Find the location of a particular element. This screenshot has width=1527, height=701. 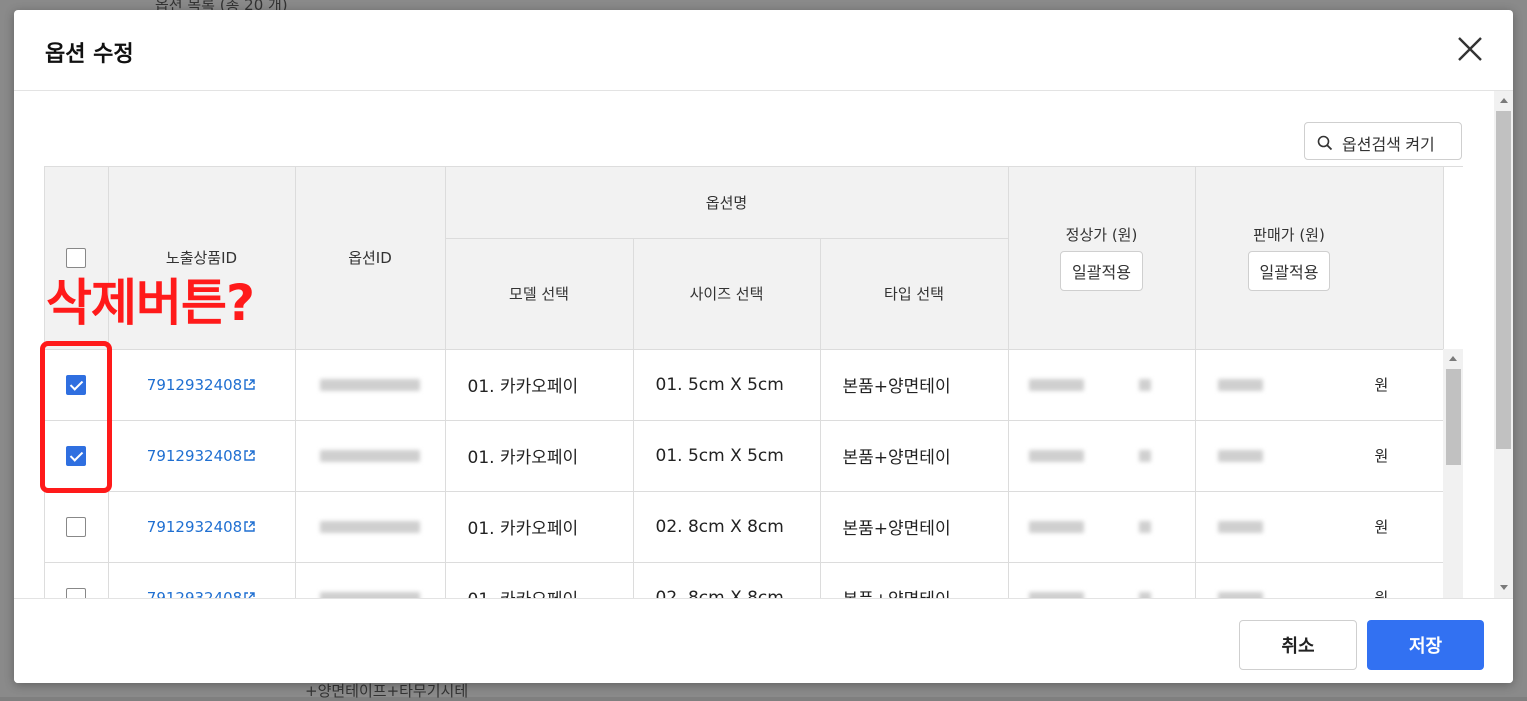

table-scrollbar is located at coordinates (1453, 473).